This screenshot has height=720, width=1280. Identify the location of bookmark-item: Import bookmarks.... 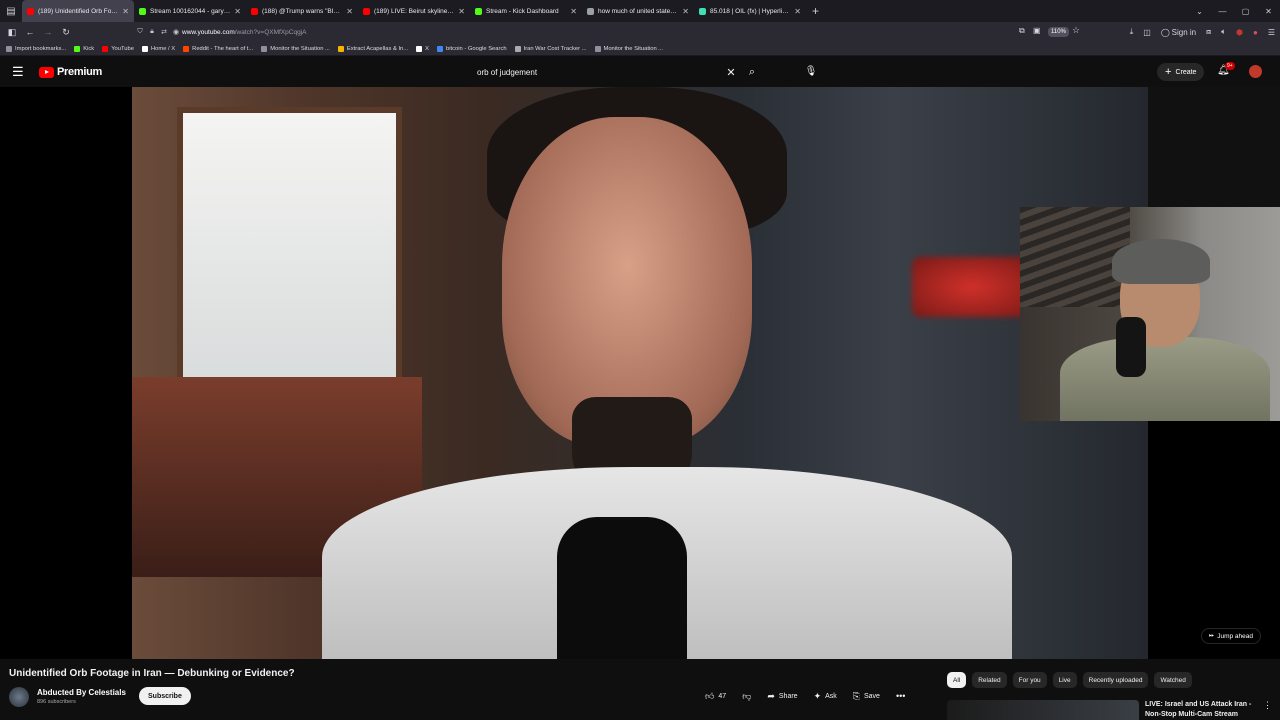
(36, 48).